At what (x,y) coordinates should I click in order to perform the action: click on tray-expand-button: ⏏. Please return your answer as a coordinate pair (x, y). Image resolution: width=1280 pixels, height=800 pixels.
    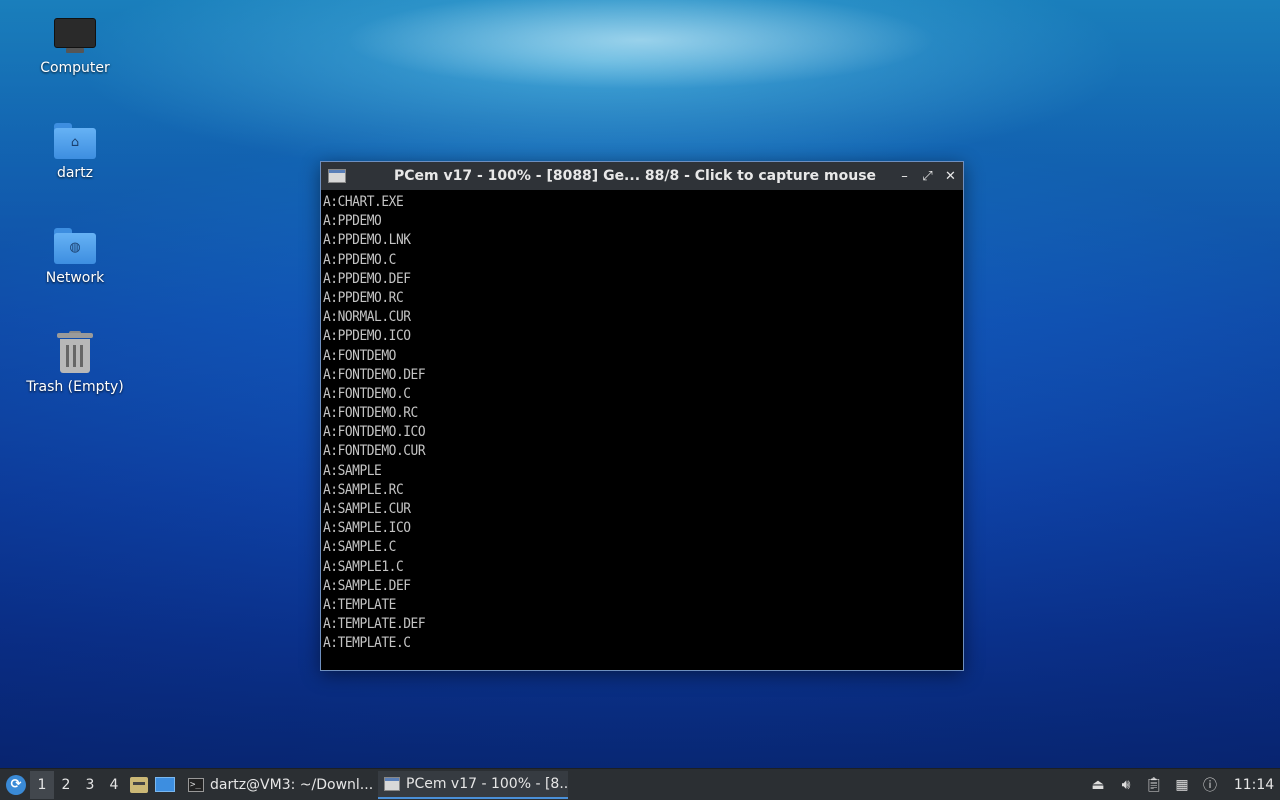
    Looking at the image, I should click on (1098, 785).